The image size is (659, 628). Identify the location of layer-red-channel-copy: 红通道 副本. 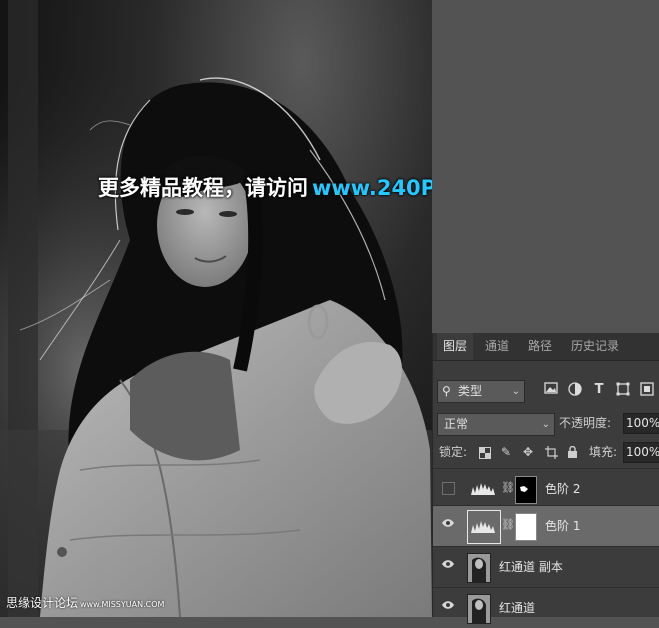
(546, 566).